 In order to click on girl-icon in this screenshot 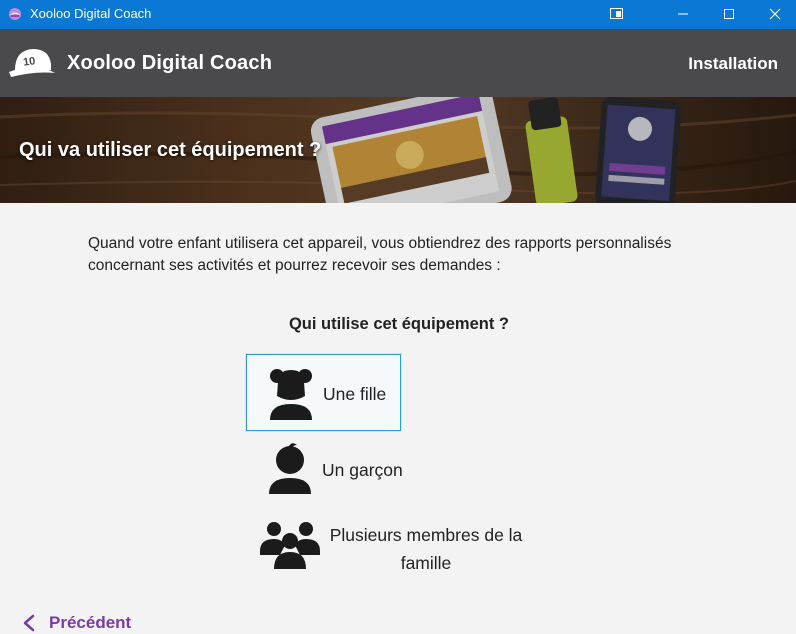, I will do `click(291, 394)`.